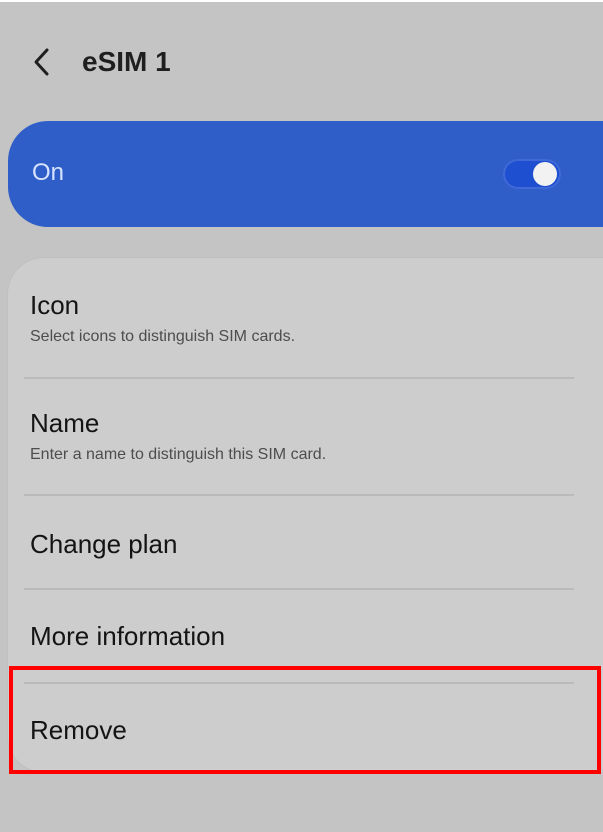  Describe the element at coordinates (65, 423) in the screenshot. I see `item-title: Name` at that location.